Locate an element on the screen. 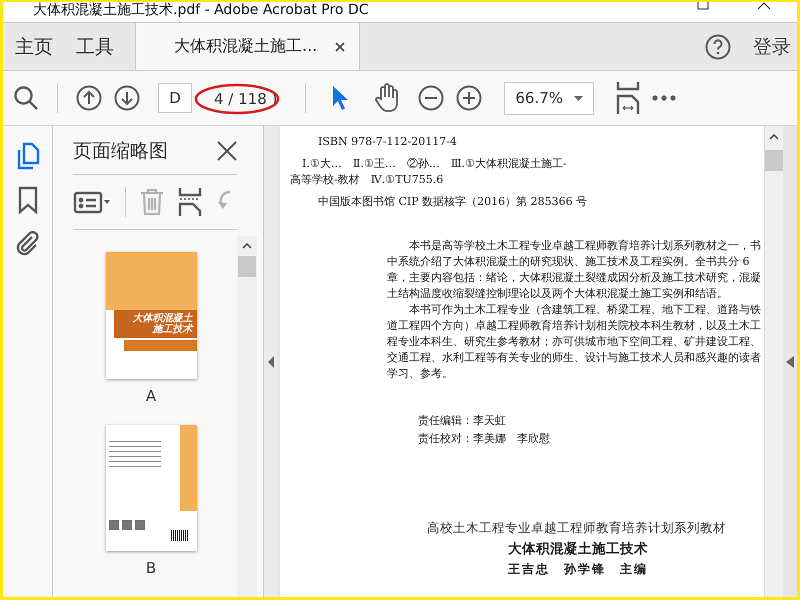 Image resolution: width=800 pixels, height=600 pixels. credit-line: 责任编辑：李天虹 is located at coordinates (462, 421).